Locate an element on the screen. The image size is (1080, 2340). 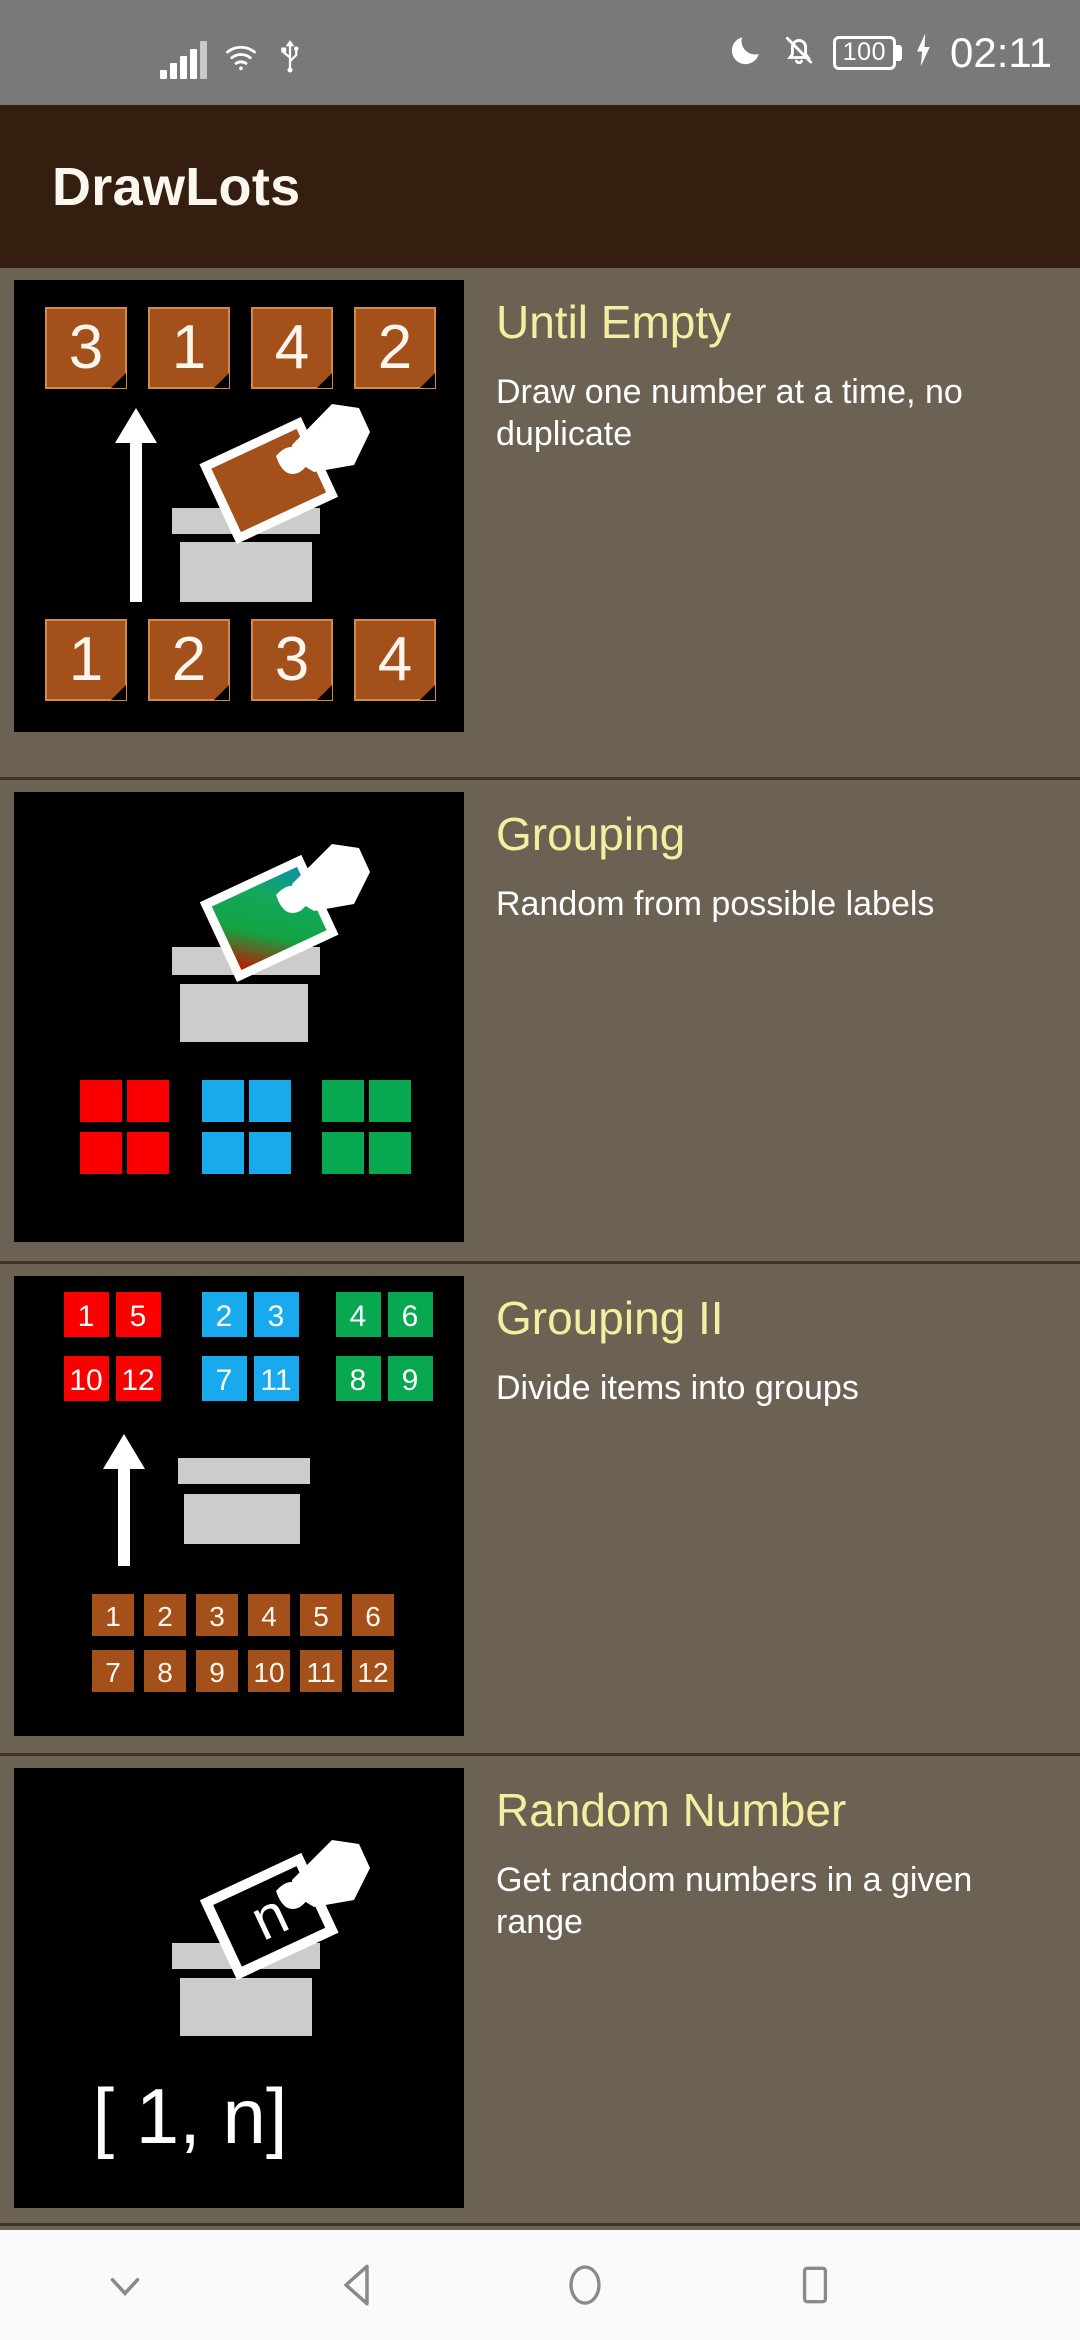
cellular-signal-icon is located at coordinates (183, 59).